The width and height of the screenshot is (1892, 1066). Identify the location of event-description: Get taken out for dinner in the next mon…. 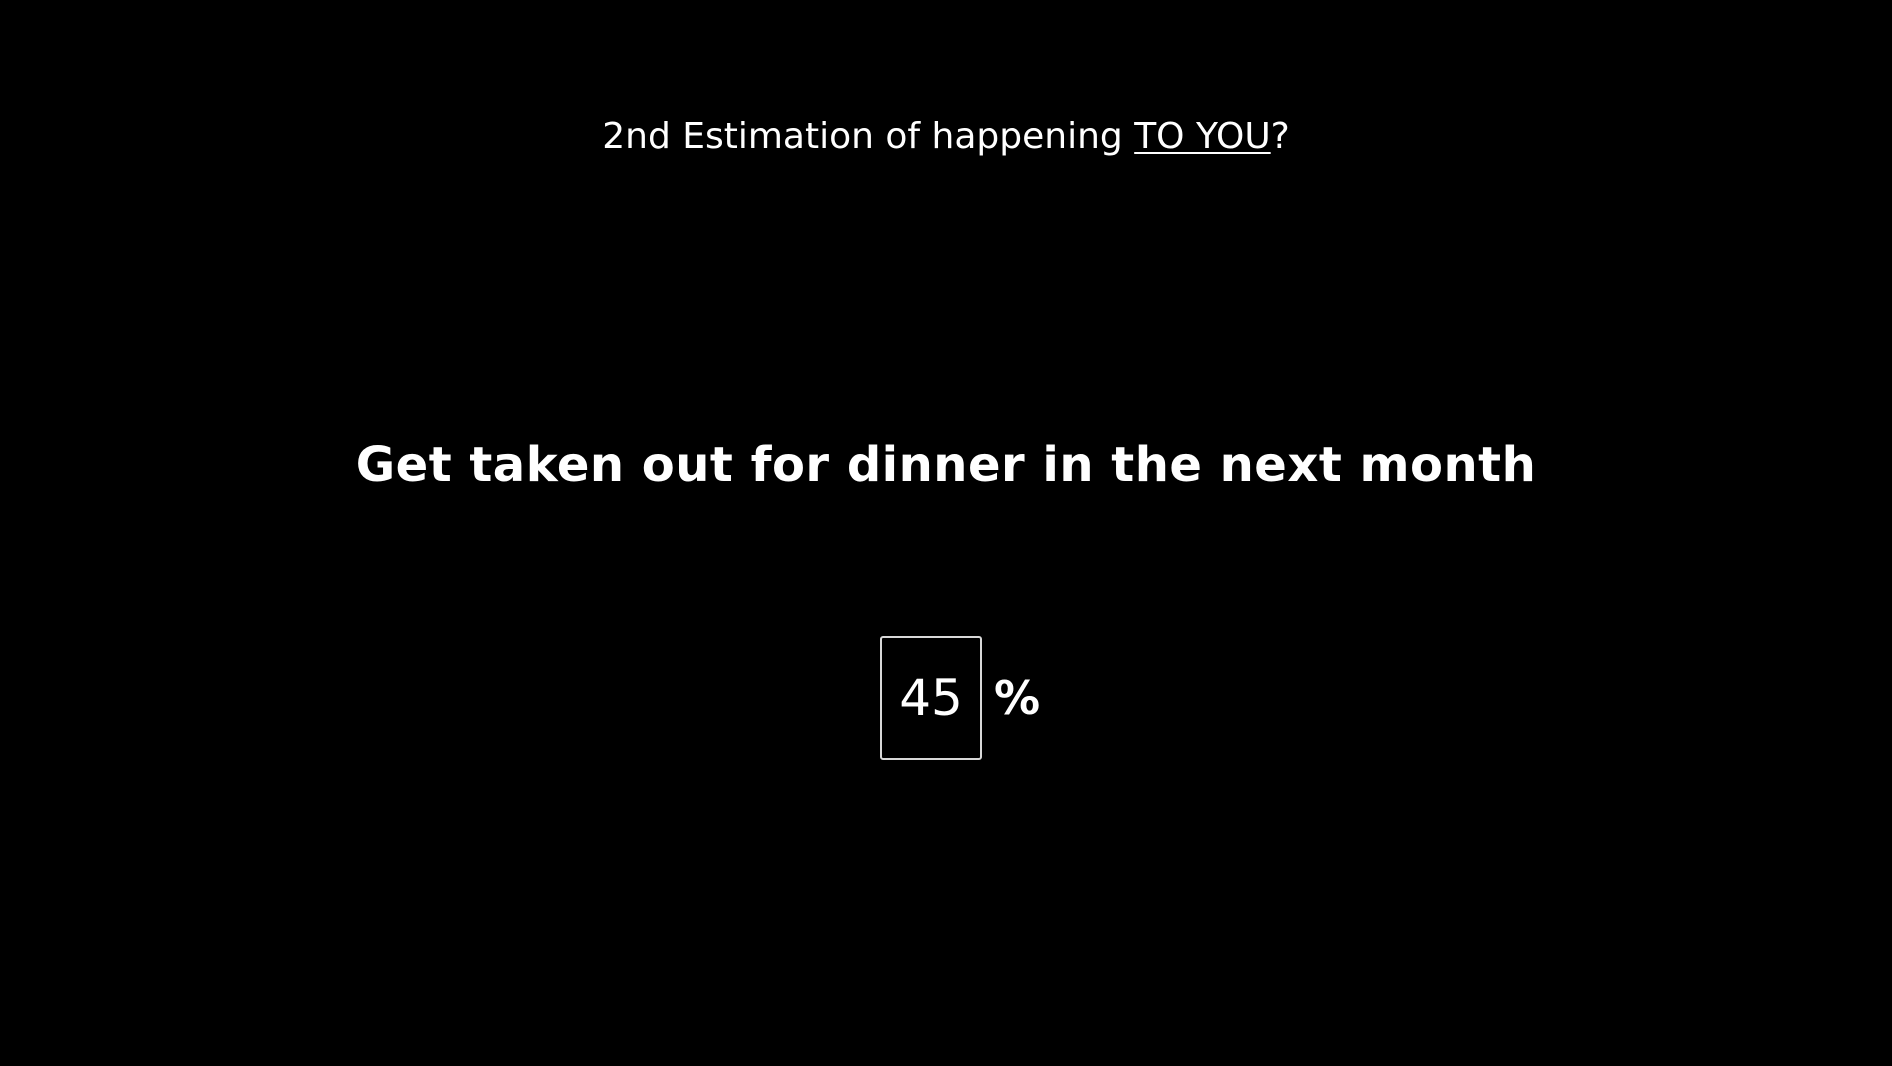
(946, 465).